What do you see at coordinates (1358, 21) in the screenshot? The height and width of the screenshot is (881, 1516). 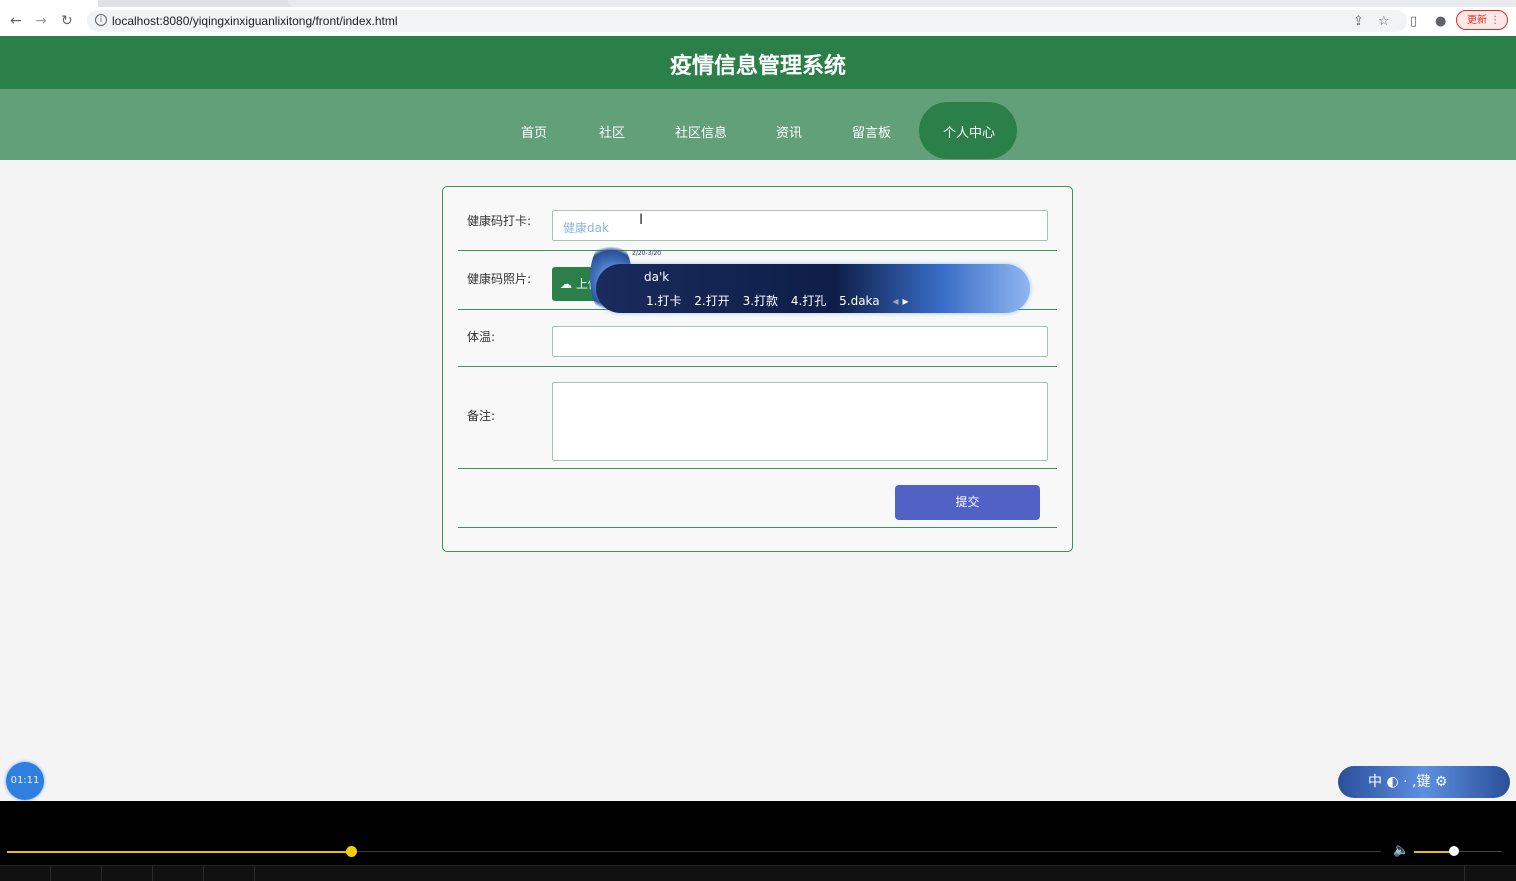 I see `share-icon: ⇪` at bounding box center [1358, 21].